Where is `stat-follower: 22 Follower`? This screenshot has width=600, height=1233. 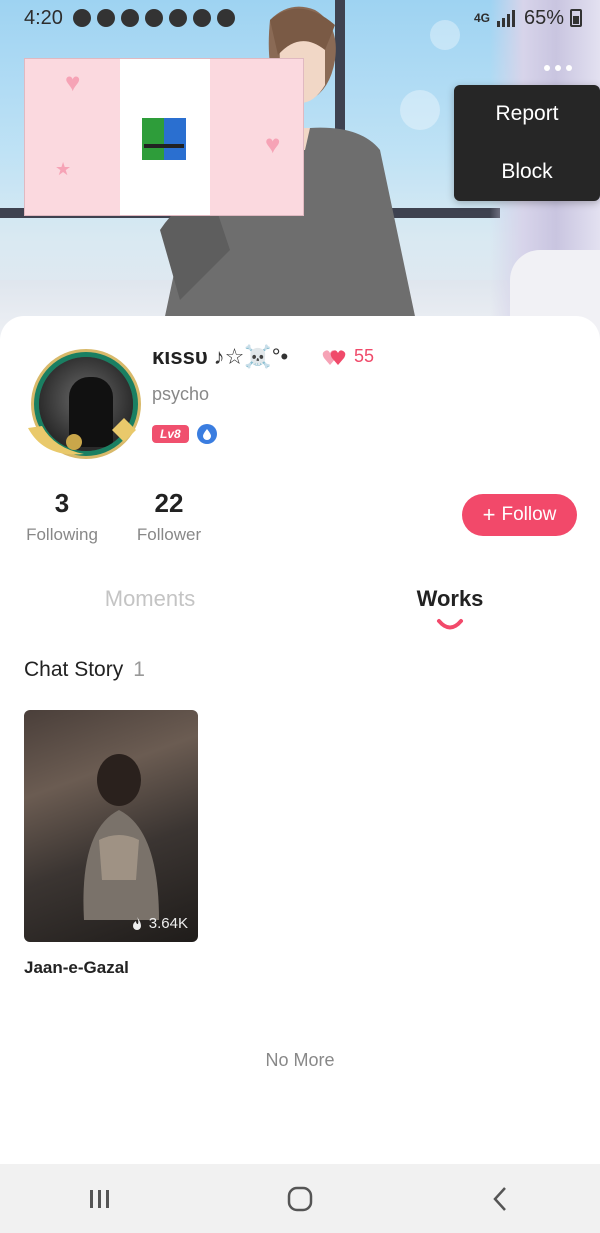 stat-follower: 22 Follower is located at coordinates (169, 516).